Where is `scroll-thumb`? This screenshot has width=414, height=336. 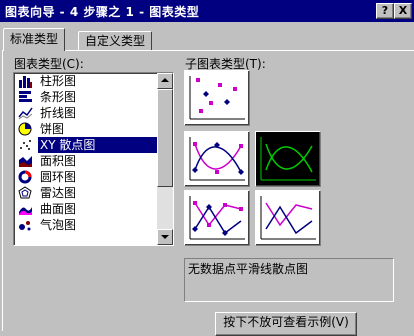
scroll-thumb is located at coordinates (165, 138).